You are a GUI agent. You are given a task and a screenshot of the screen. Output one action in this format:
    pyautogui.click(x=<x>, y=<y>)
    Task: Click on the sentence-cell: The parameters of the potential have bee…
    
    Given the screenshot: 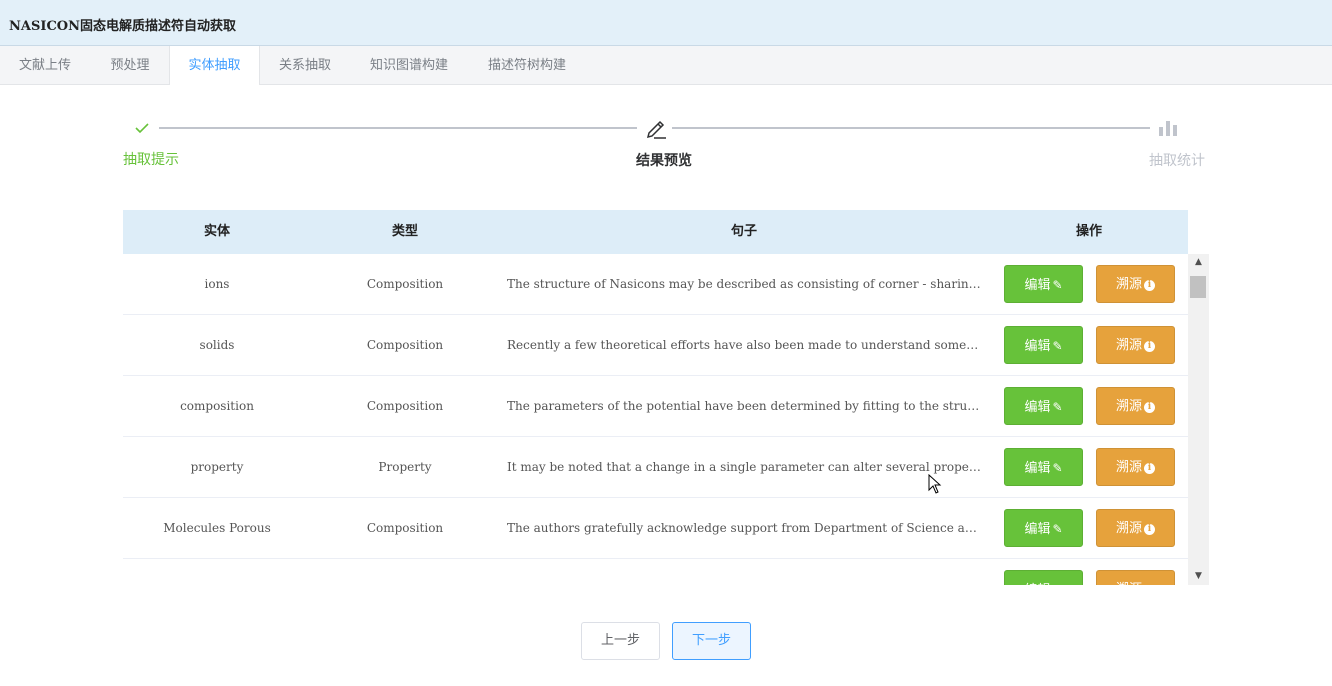 What is the action you would take?
    pyautogui.click(x=744, y=406)
    